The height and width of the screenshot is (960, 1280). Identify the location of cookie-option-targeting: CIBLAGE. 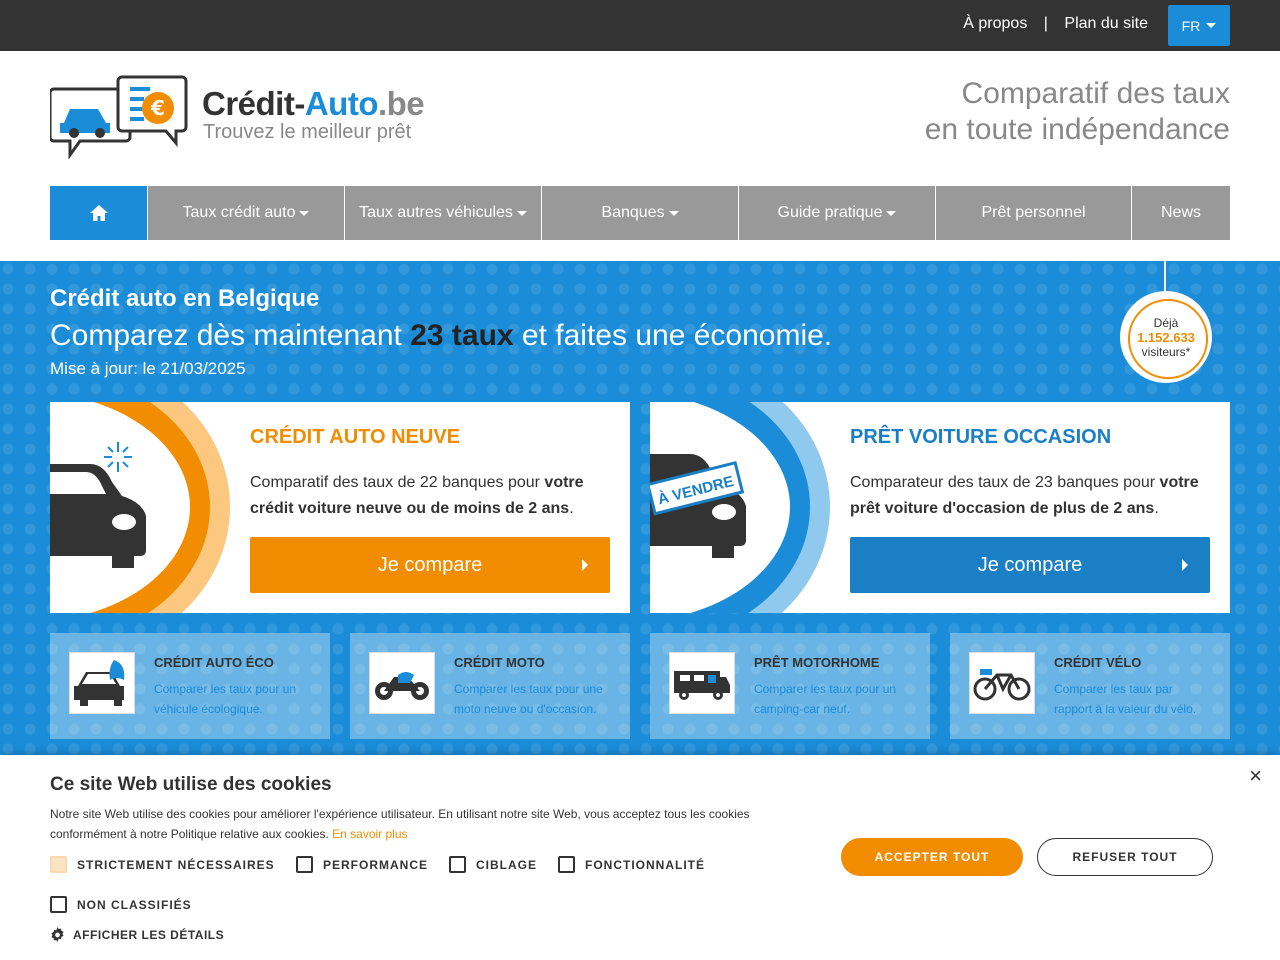
(493, 864).